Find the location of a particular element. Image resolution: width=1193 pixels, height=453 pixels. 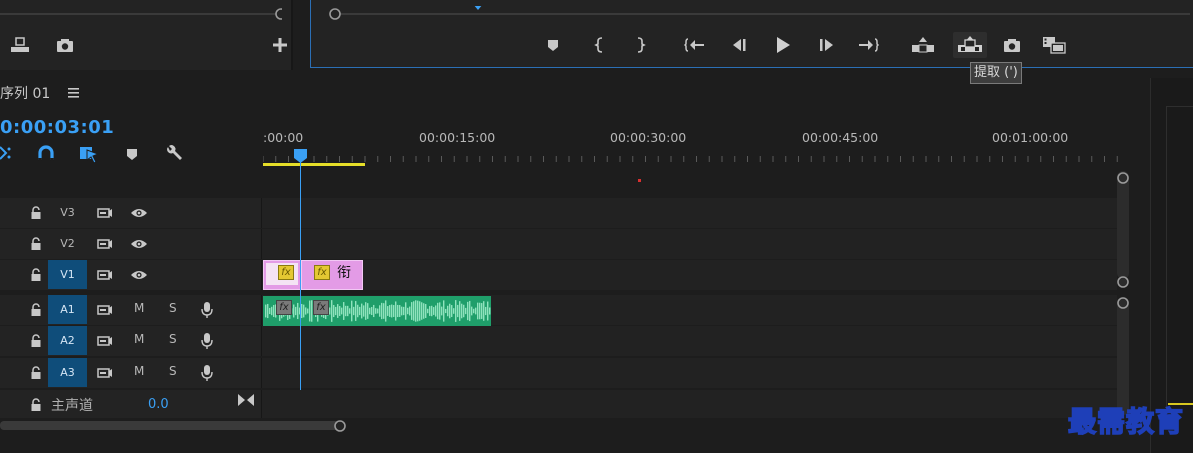

timeline-horizontal-scrollbar is located at coordinates (558, 426).